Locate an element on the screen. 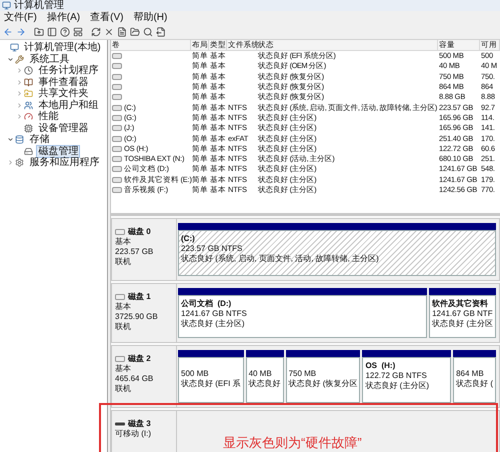 The image size is (500, 452). tree-item: 性能 is located at coordinates (48, 117).